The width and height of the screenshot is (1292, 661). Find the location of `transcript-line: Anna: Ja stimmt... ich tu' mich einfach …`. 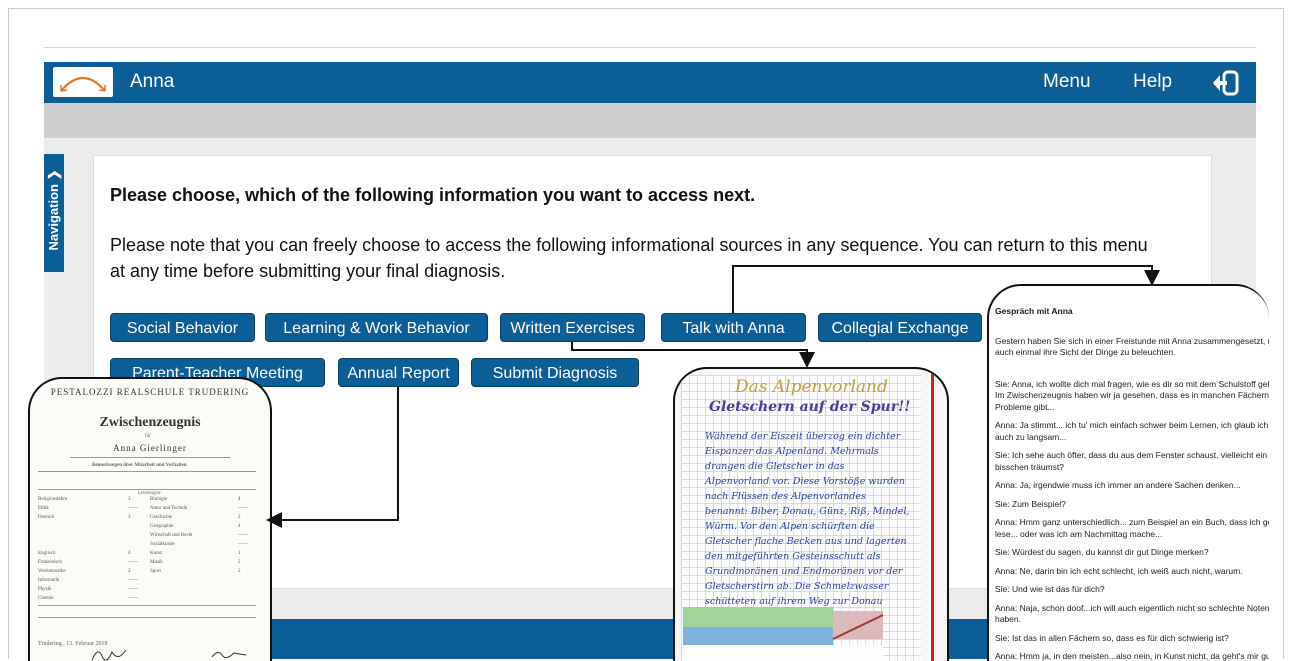

transcript-line: Anna: Ja stimmt... ich tu' mich einfach … is located at coordinates (1132, 426).